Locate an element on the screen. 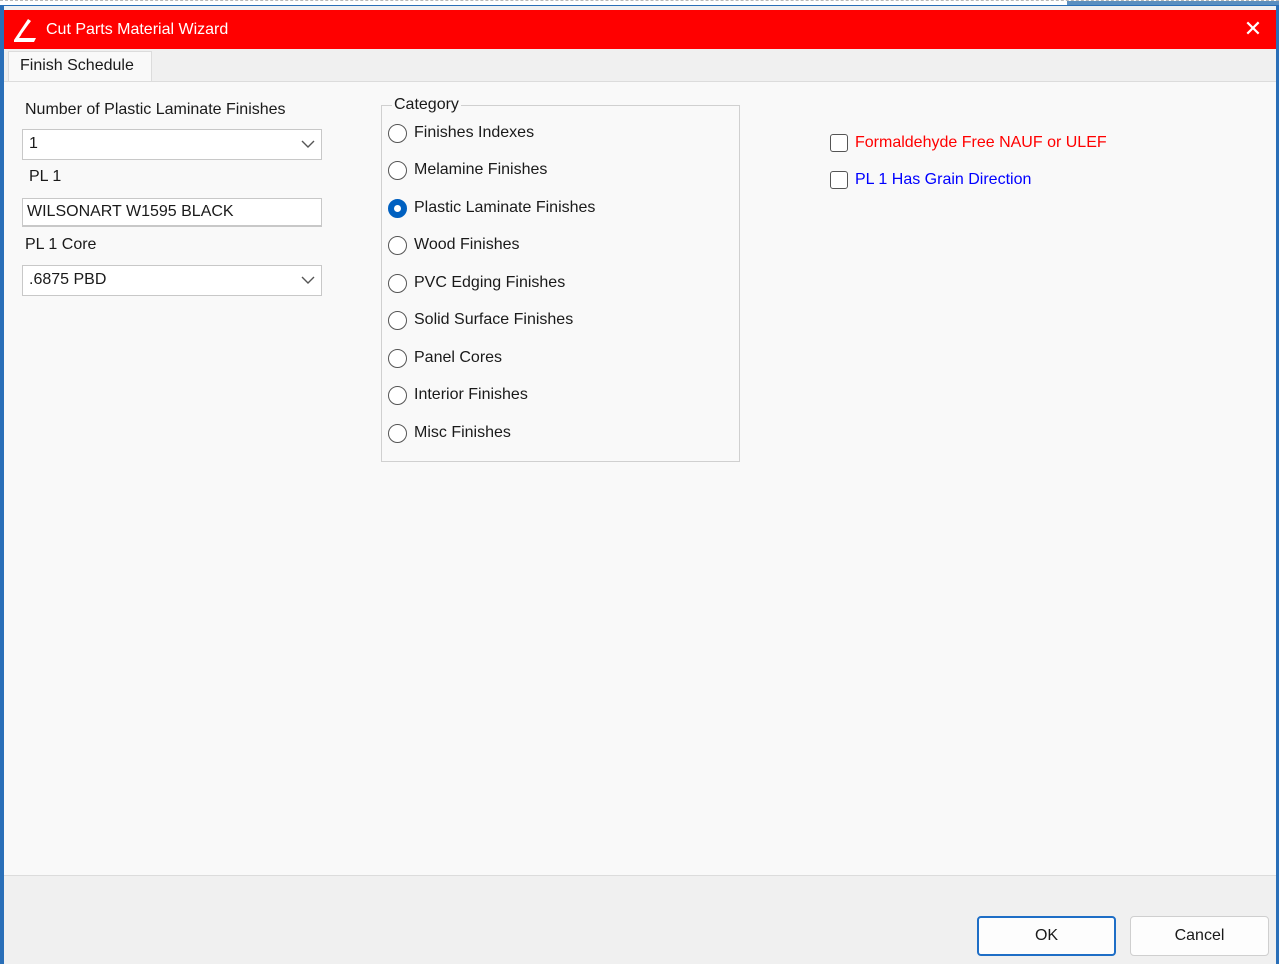 The image size is (1279, 964). tab-strip: Finish Schedule is located at coordinates (640, 65).